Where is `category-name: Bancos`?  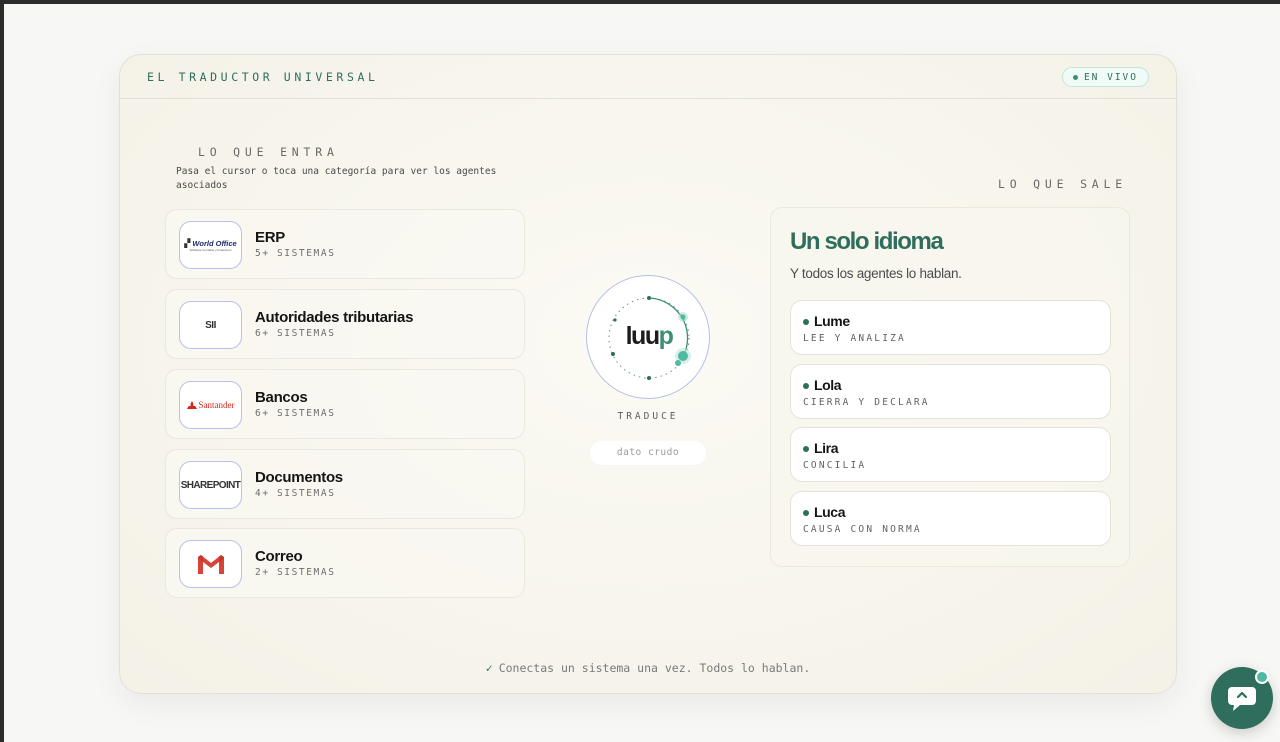
category-name: Bancos is located at coordinates (281, 397).